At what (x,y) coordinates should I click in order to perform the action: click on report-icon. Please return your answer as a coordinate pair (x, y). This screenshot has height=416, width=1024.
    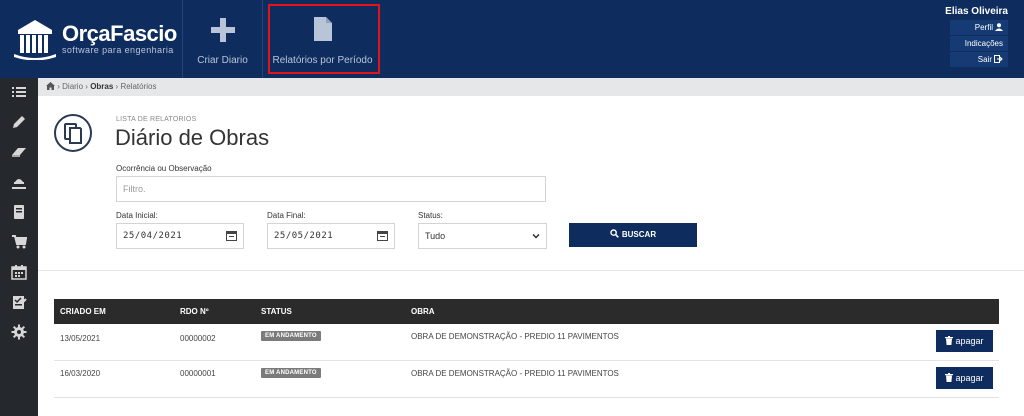
    Looking at the image, I should click on (73, 133).